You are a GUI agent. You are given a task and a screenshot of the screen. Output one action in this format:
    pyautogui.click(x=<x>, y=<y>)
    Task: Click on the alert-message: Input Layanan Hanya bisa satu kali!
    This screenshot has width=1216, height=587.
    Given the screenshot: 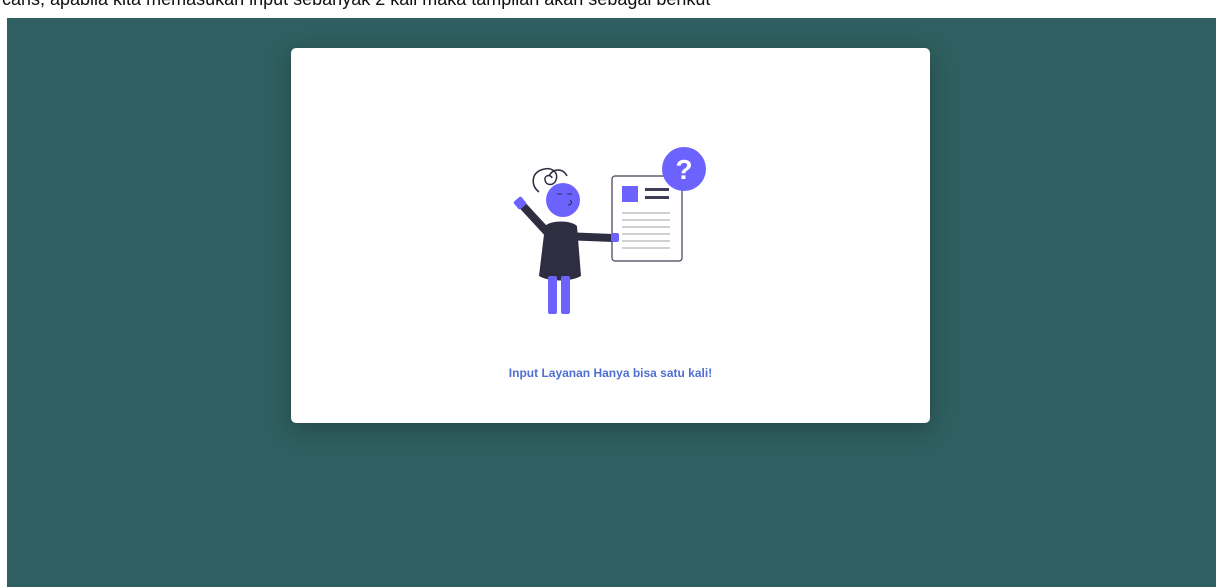 What is the action you would take?
    pyautogui.click(x=610, y=373)
    